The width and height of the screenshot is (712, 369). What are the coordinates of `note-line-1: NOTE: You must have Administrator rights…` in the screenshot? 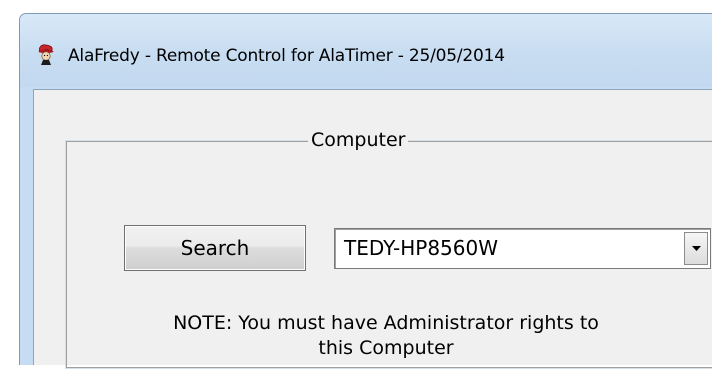 It's located at (386, 323).